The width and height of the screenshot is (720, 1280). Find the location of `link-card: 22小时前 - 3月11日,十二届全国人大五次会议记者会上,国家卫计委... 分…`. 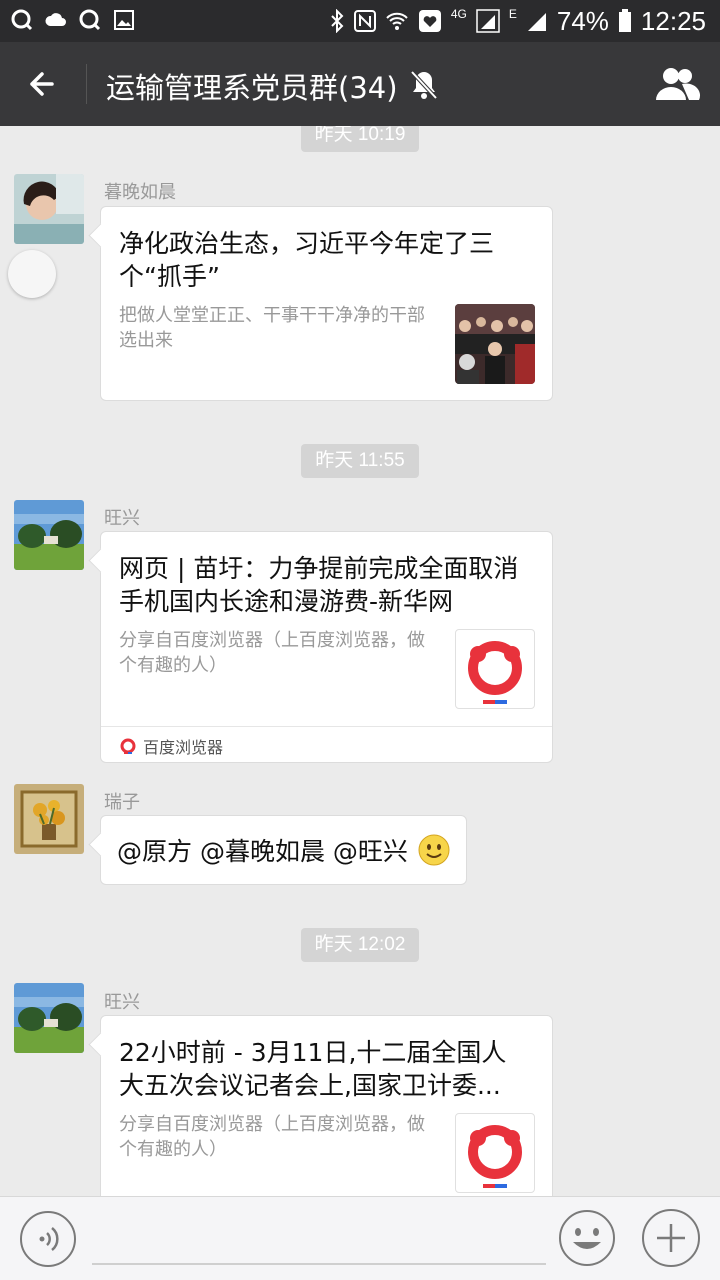

link-card: 22小时前 - 3月11日,十二届全国人大五次会议记者会上,国家卫计委... 分… is located at coordinates (326, 1105).